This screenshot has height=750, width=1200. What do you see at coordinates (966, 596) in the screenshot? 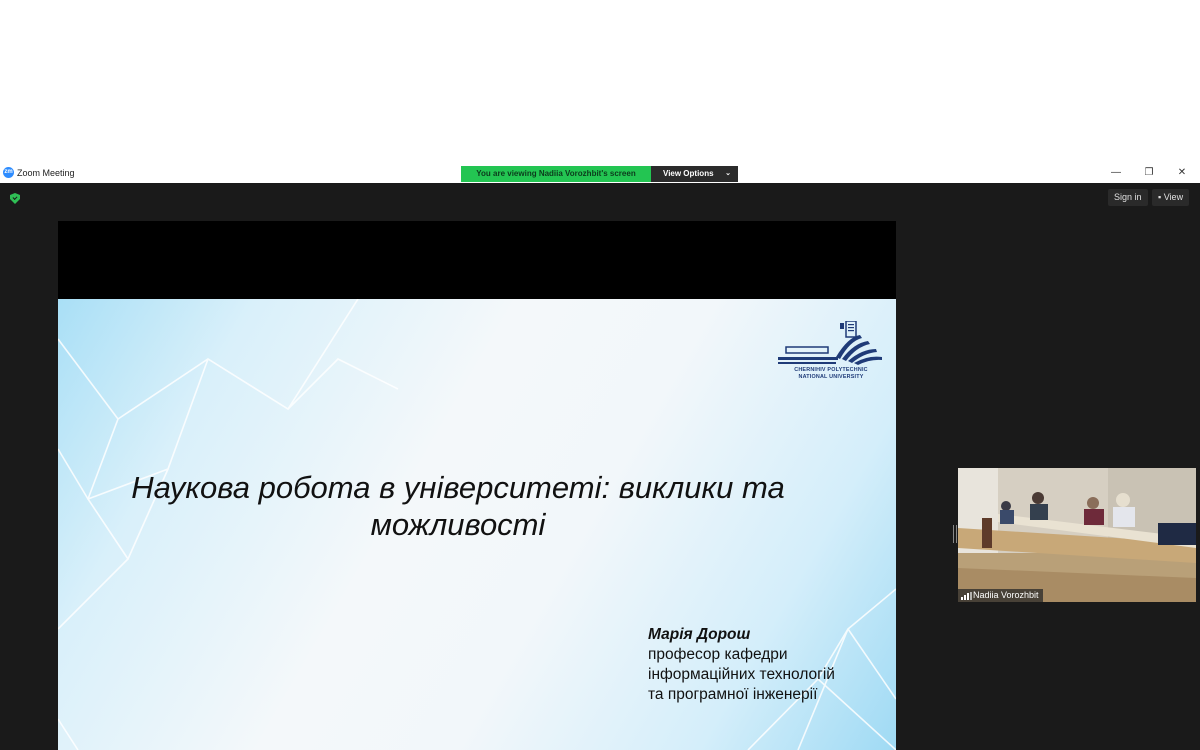
I see `signal-strength-icon` at bounding box center [966, 596].